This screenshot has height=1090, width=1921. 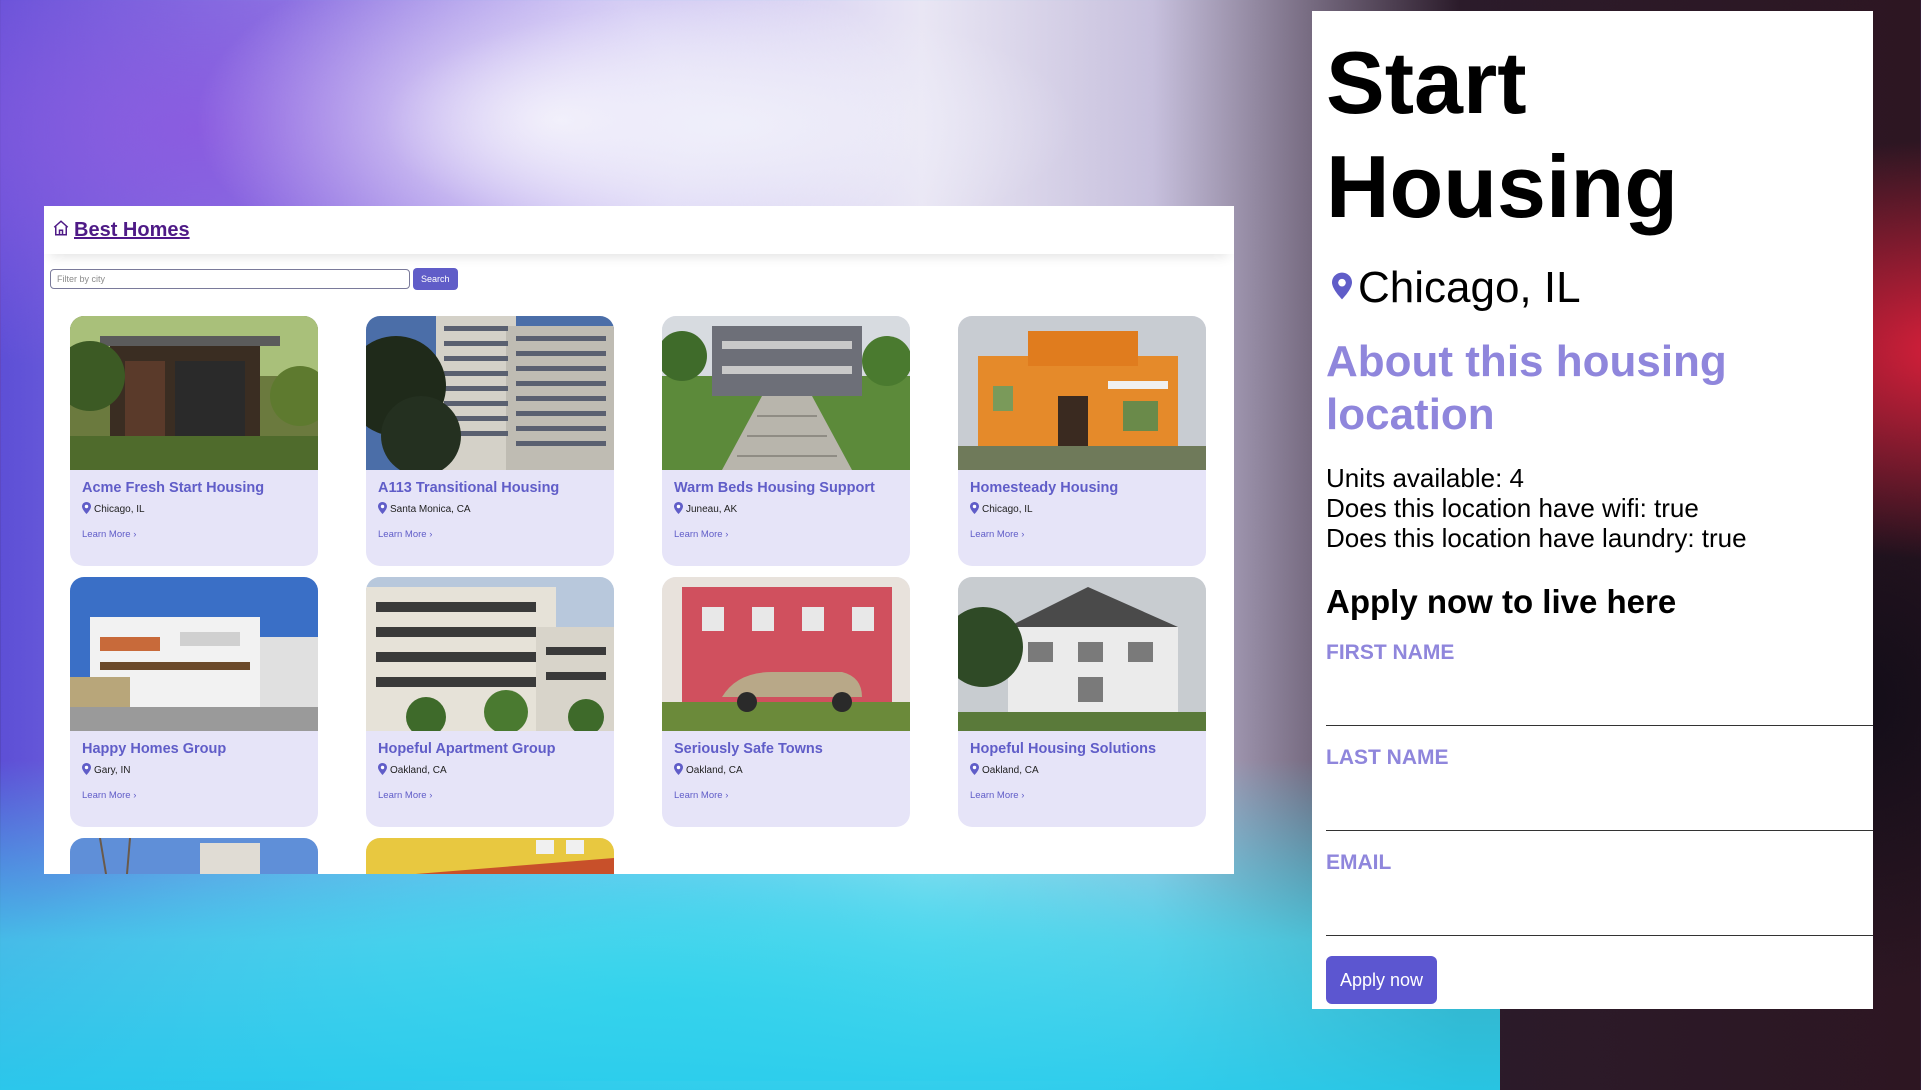 I want to click on search-input, so click(x=230, y=279).